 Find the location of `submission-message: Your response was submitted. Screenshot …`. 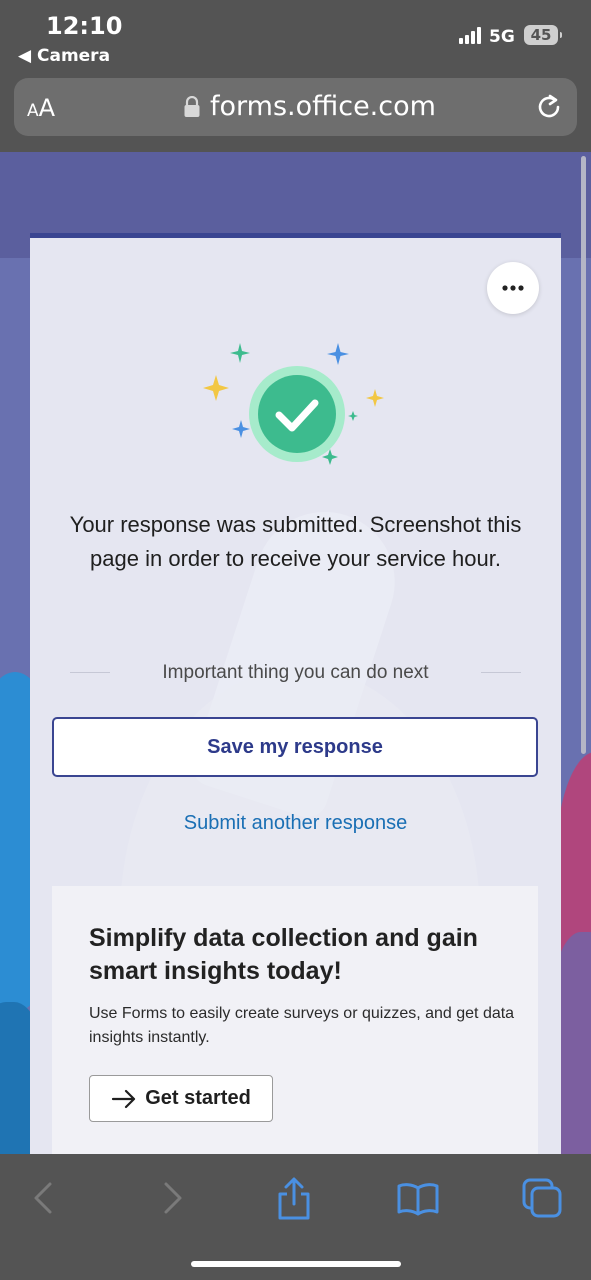

submission-message: Your response was submitted. Screenshot … is located at coordinates (295, 541).